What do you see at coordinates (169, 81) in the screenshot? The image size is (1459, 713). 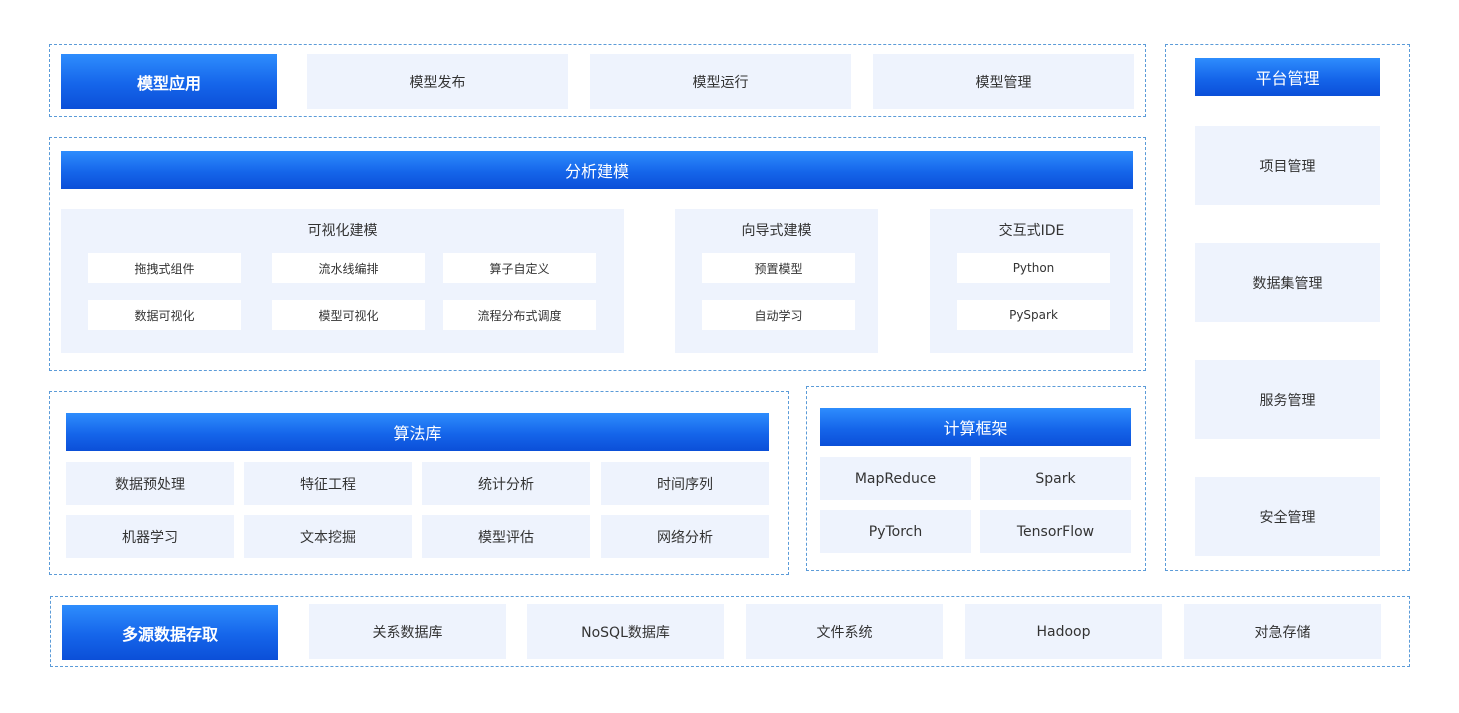 I see `model-application-title: 模型应用` at bounding box center [169, 81].